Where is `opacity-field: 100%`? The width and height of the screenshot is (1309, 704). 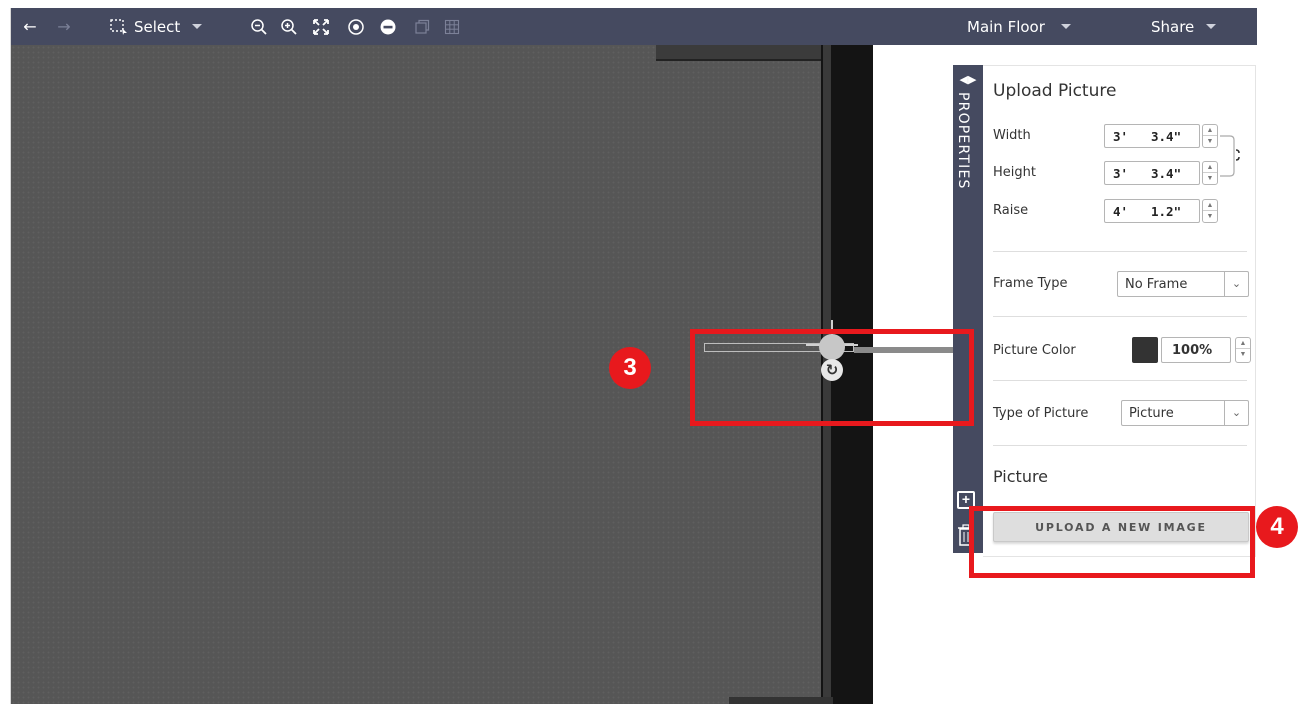
opacity-field: 100% is located at coordinates (1196, 350).